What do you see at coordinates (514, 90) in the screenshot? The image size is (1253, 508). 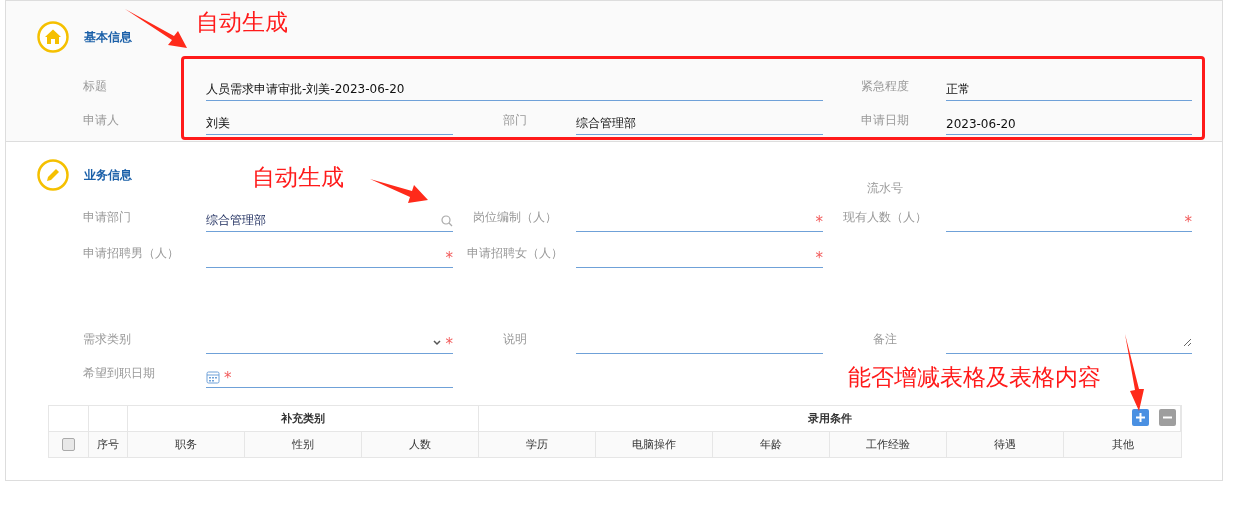 I see `input-field: 人员需求申请审批-刘美-2023-06-20` at bounding box center [514, 90].